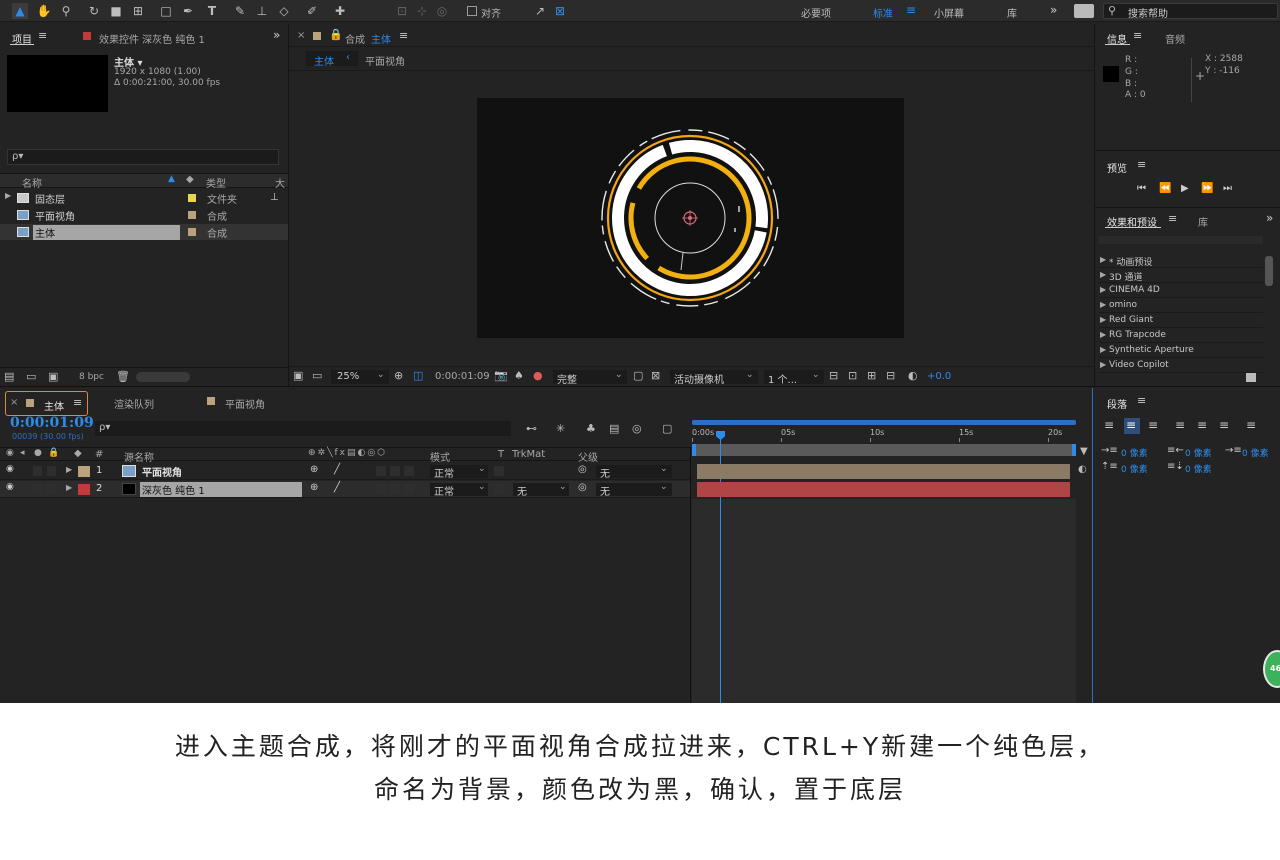  Describe the element at coordinates (345, 489) in the screenshot. I see `layer-row: ◉ ▶ 2 深灰色 纯色 1 ⊕ ╱ 正常 ⌄ 无 ⌄ ◎ 无 ⌄` at that location.